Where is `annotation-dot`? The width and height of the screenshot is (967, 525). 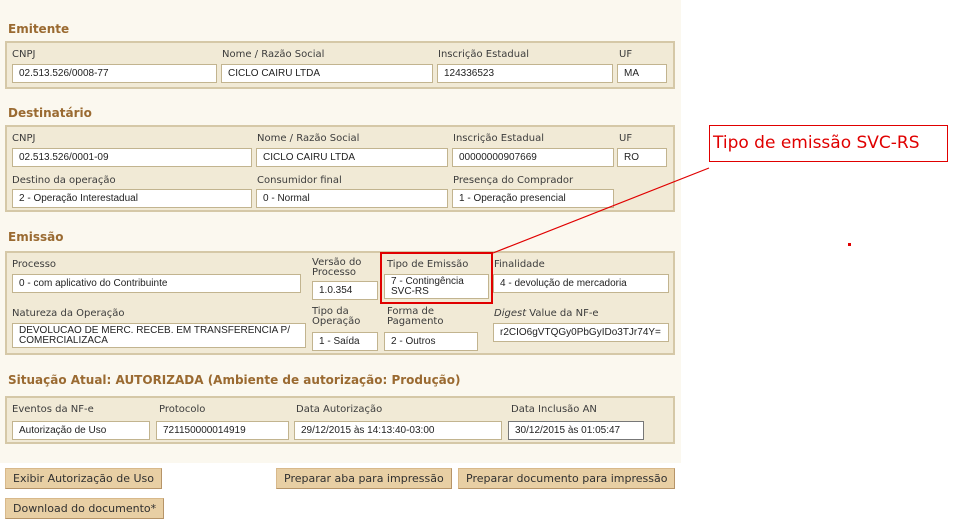
annotation-dot is located at coordinates (849, 244).